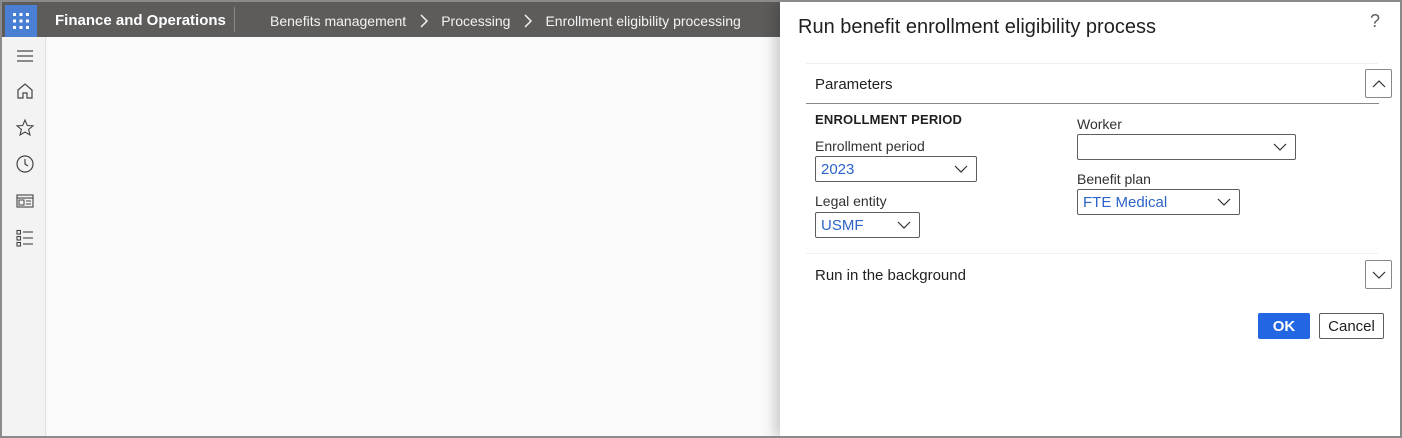 The image size is (1402, 438). I want to click on breadcrumb-item: Enrollment eligibility processing, so click(642, 21).